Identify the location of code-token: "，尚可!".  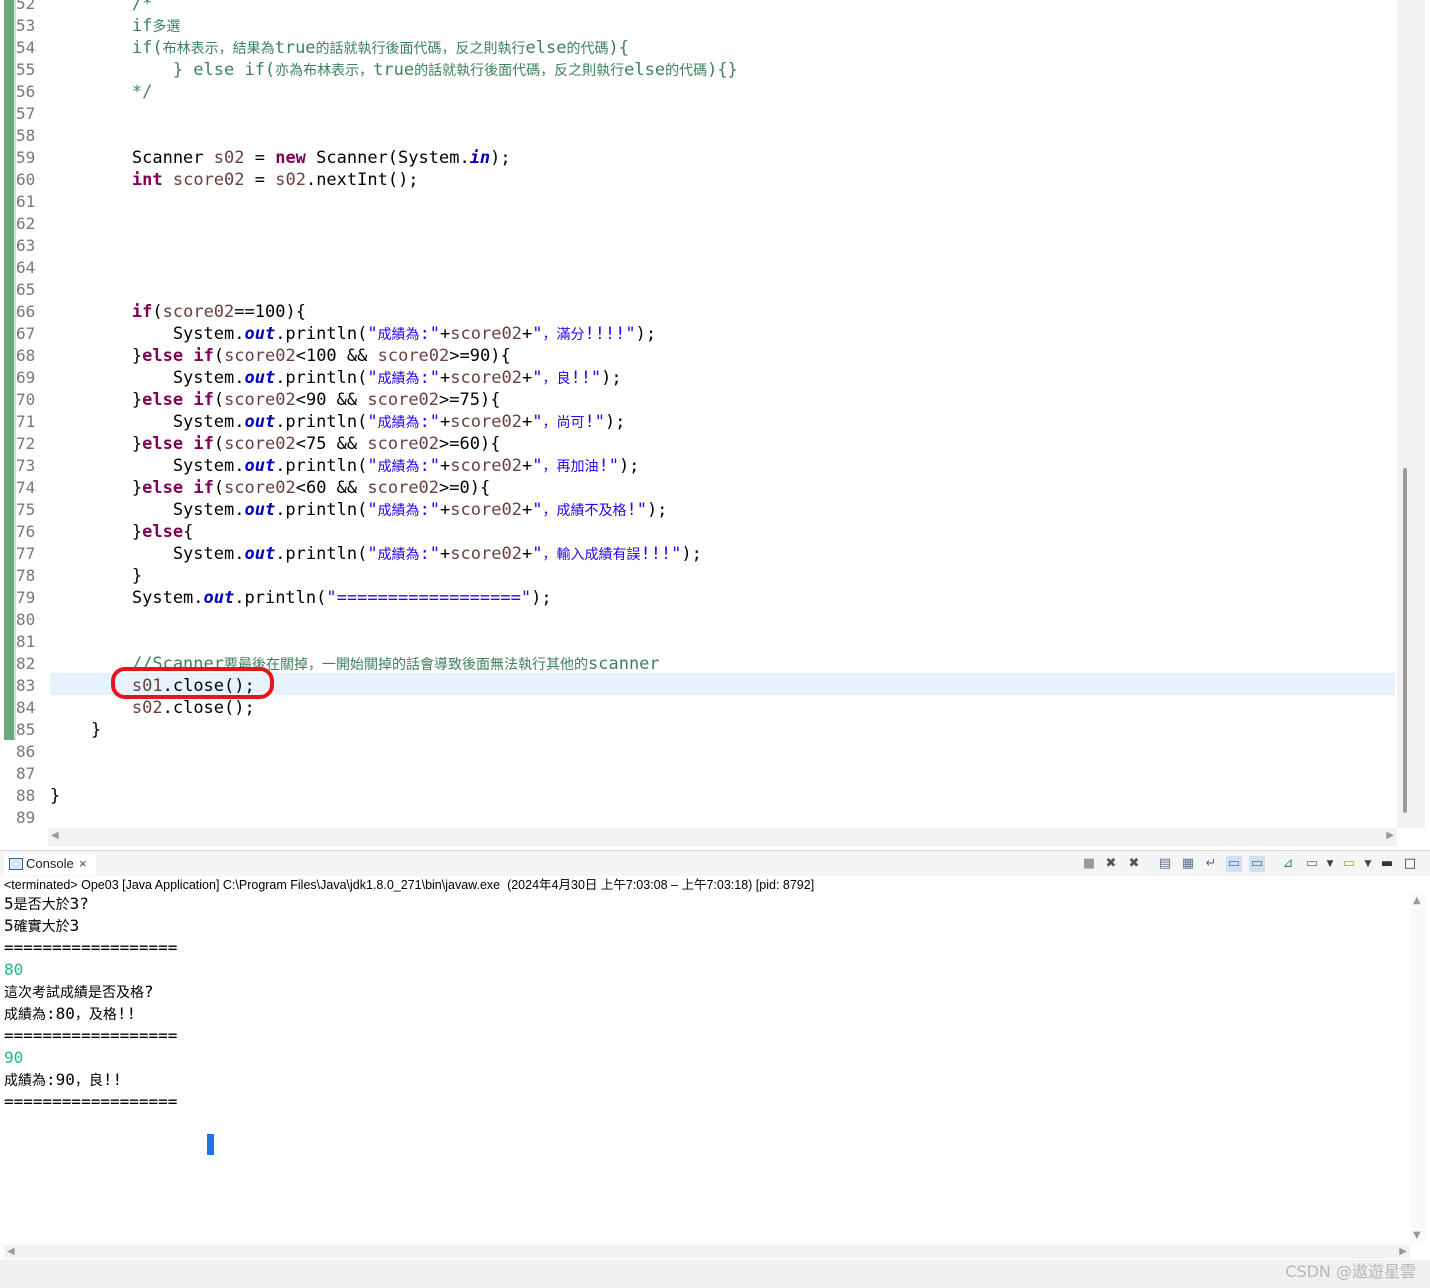
(568, 422).